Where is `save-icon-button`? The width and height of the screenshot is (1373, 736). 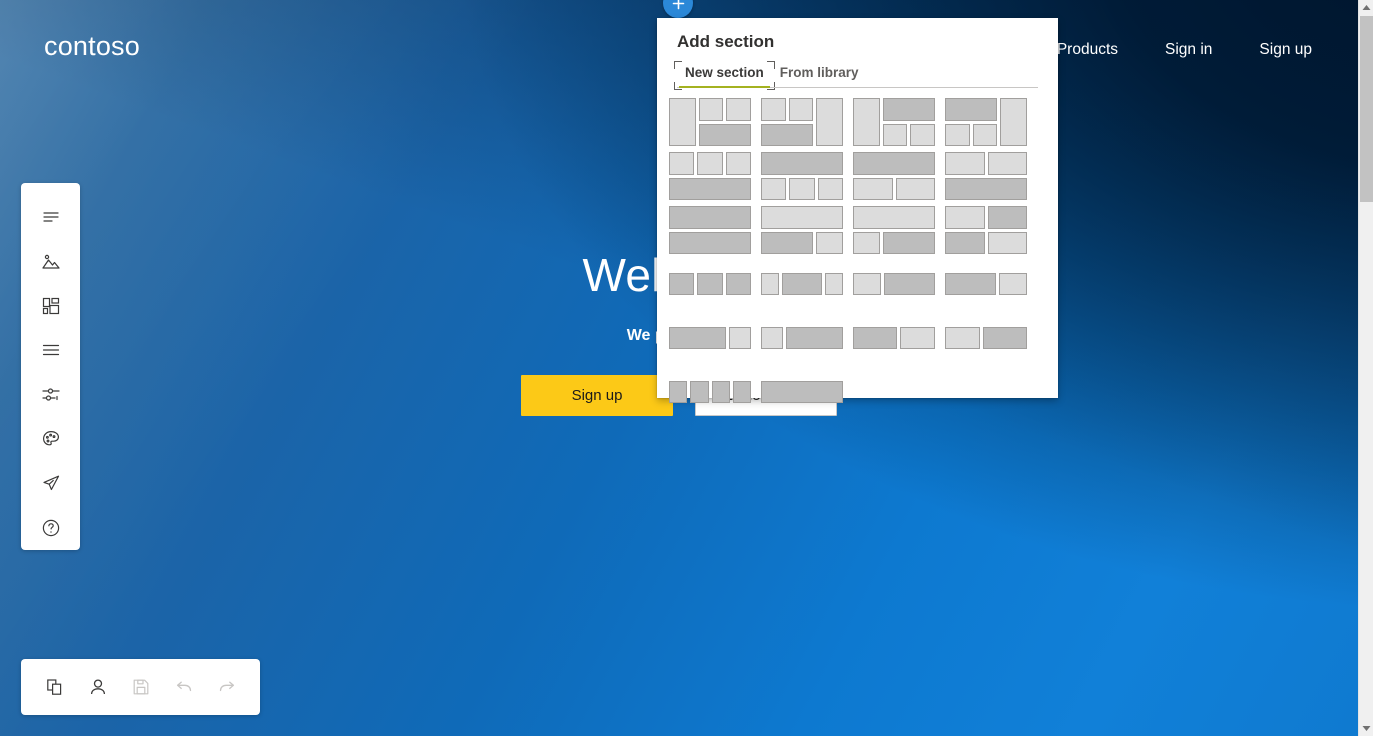 save-icon-button is located at coordinates (140, 687).